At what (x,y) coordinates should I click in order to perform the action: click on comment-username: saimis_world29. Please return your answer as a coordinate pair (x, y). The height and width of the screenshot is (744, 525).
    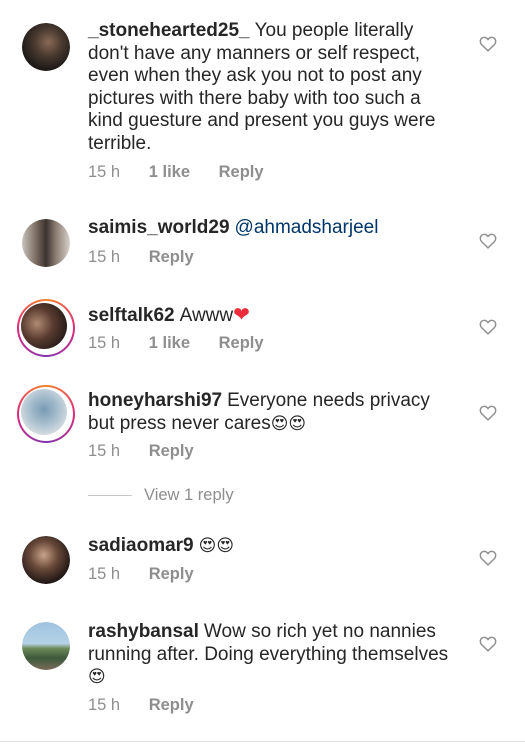
    Looking at the image, I should click on (159, 227).